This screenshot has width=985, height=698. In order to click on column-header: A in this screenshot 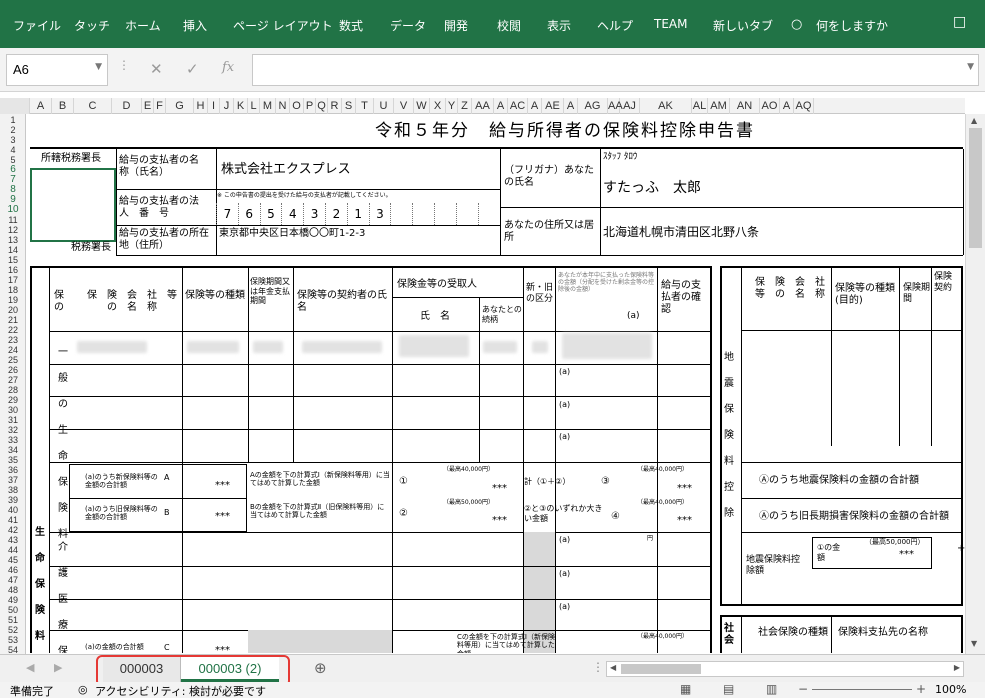, I will do `click(501, 106)`.